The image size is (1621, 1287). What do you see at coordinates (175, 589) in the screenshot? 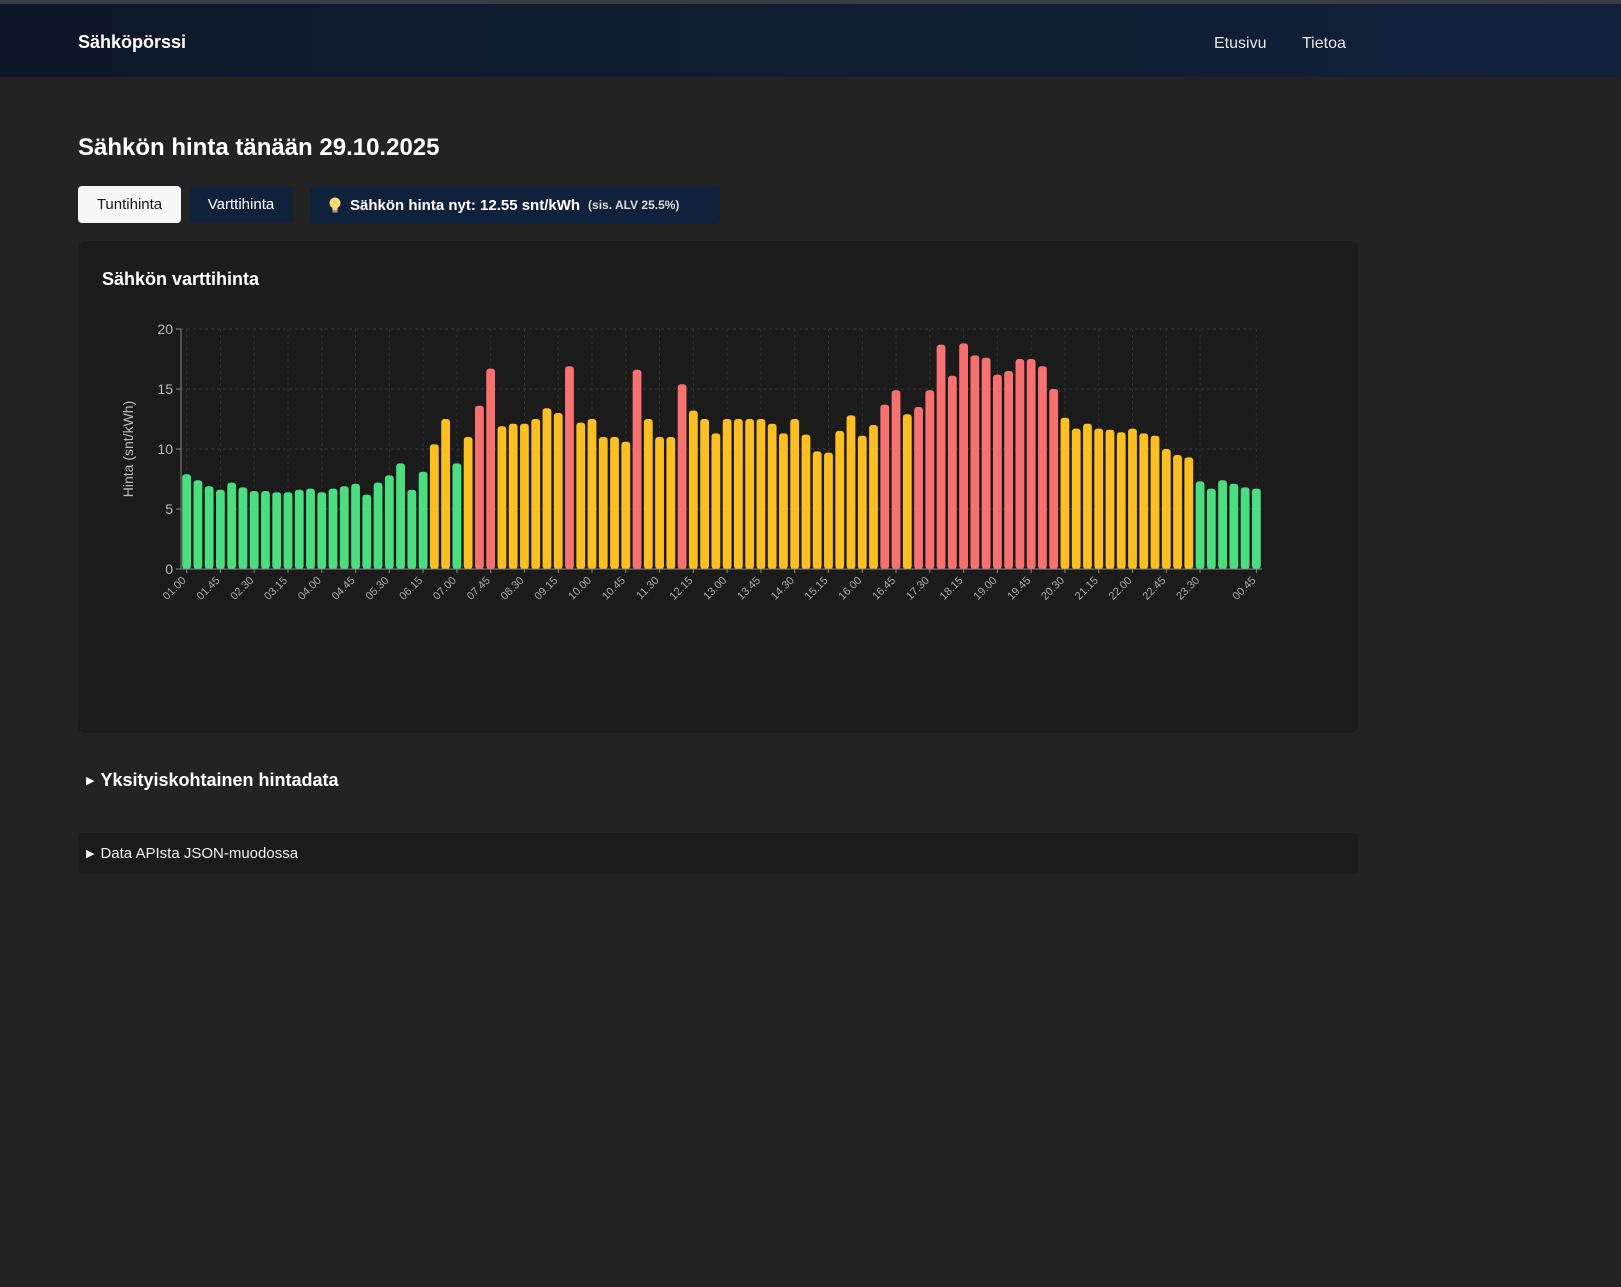
I see `x-tick-label: 01.00` at bounding box center [175, 589].